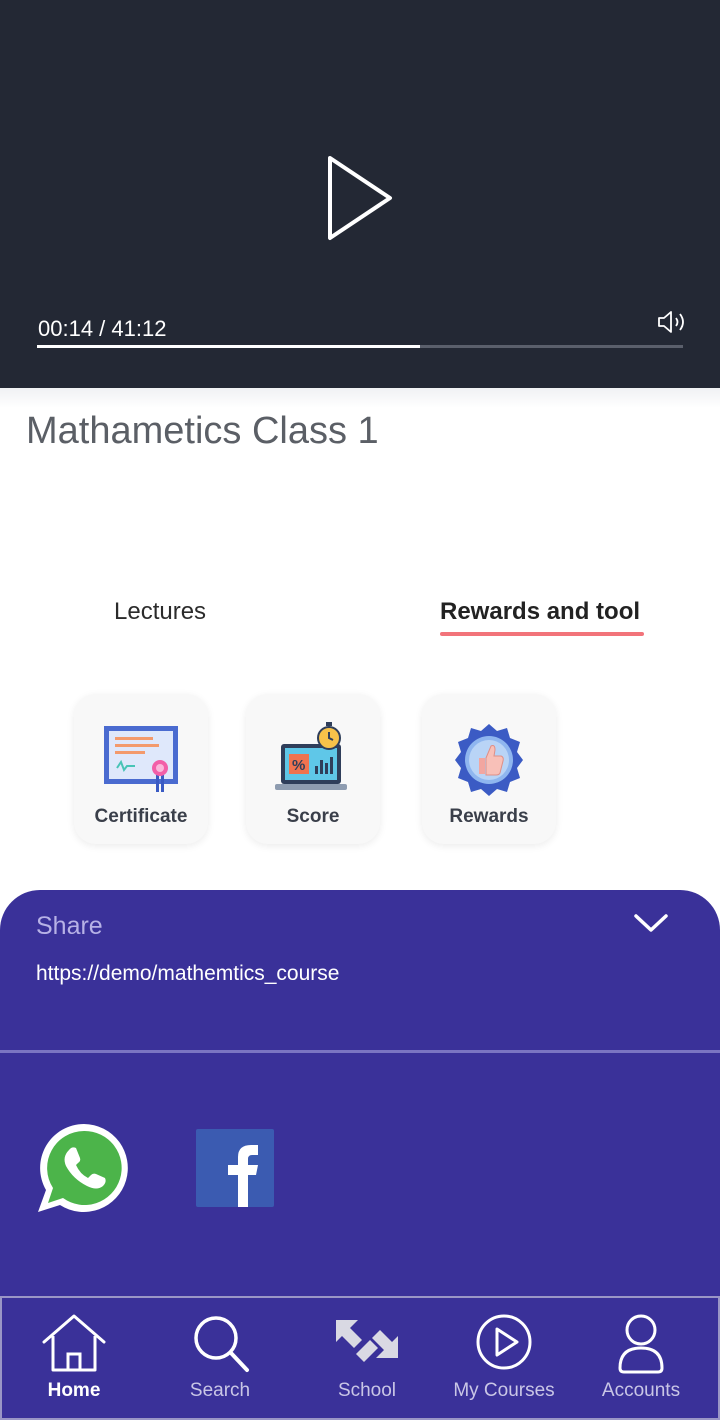  Describe the element at coordinates (229, 346) in the screenshot. I see `progress-fill` at that location.